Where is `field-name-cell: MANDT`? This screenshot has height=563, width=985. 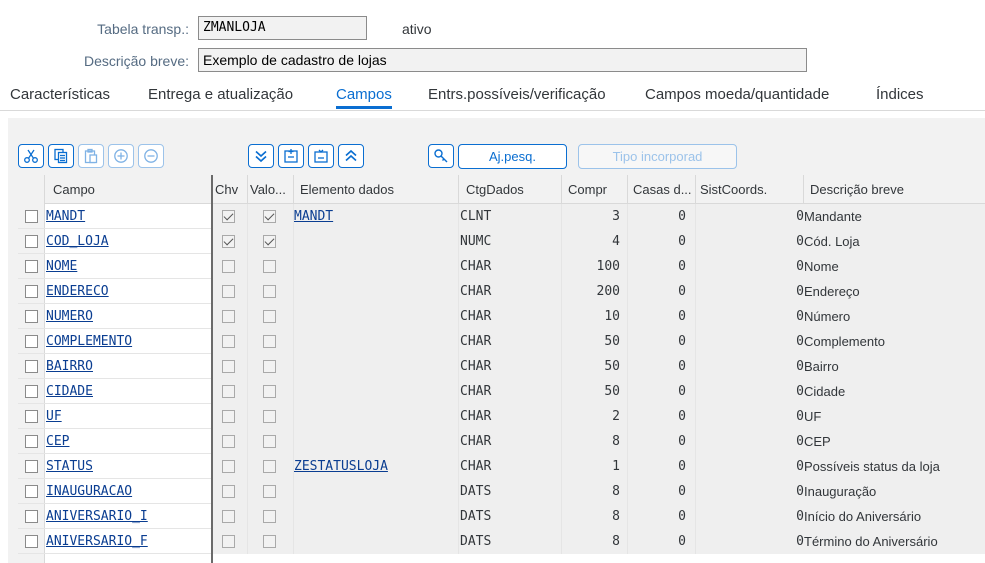 field-name-cell: MANDT is located at coordinates (128, 216).